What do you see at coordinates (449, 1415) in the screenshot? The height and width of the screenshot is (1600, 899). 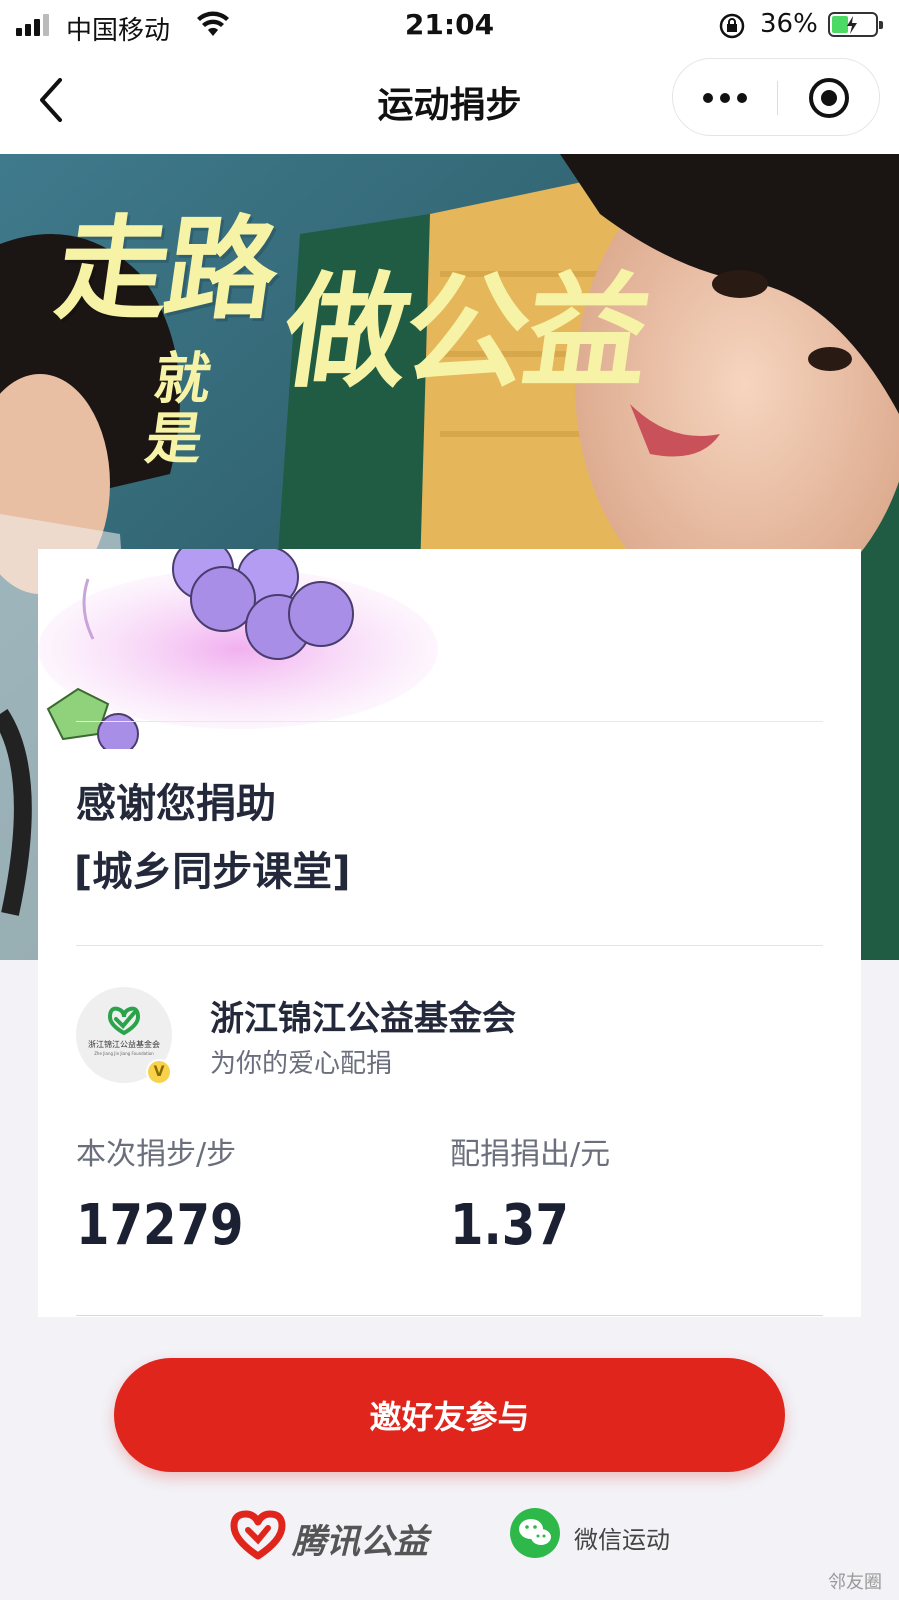 I see `invite-friends-button: 邀好友参与` at bounding box center [449, 1415].